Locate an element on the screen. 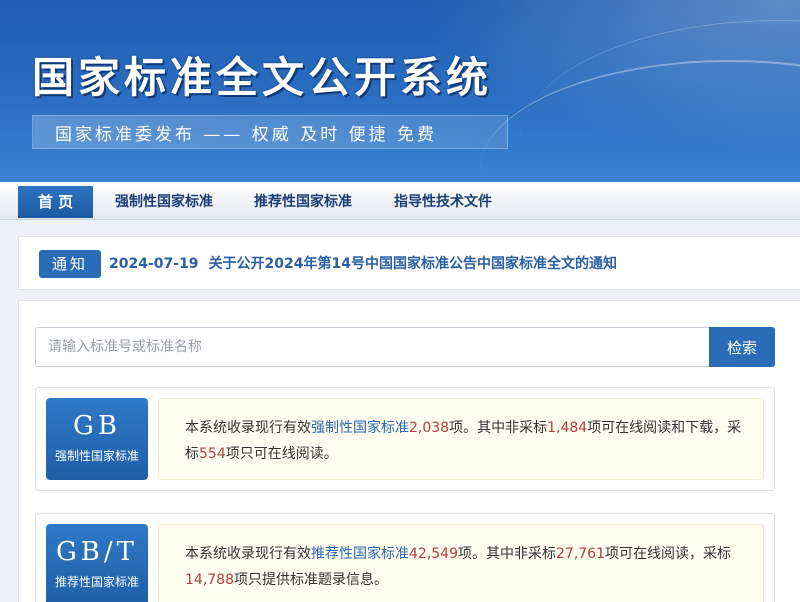  standard-label: 强制性国家标准 is located at coordinates (96, 456).